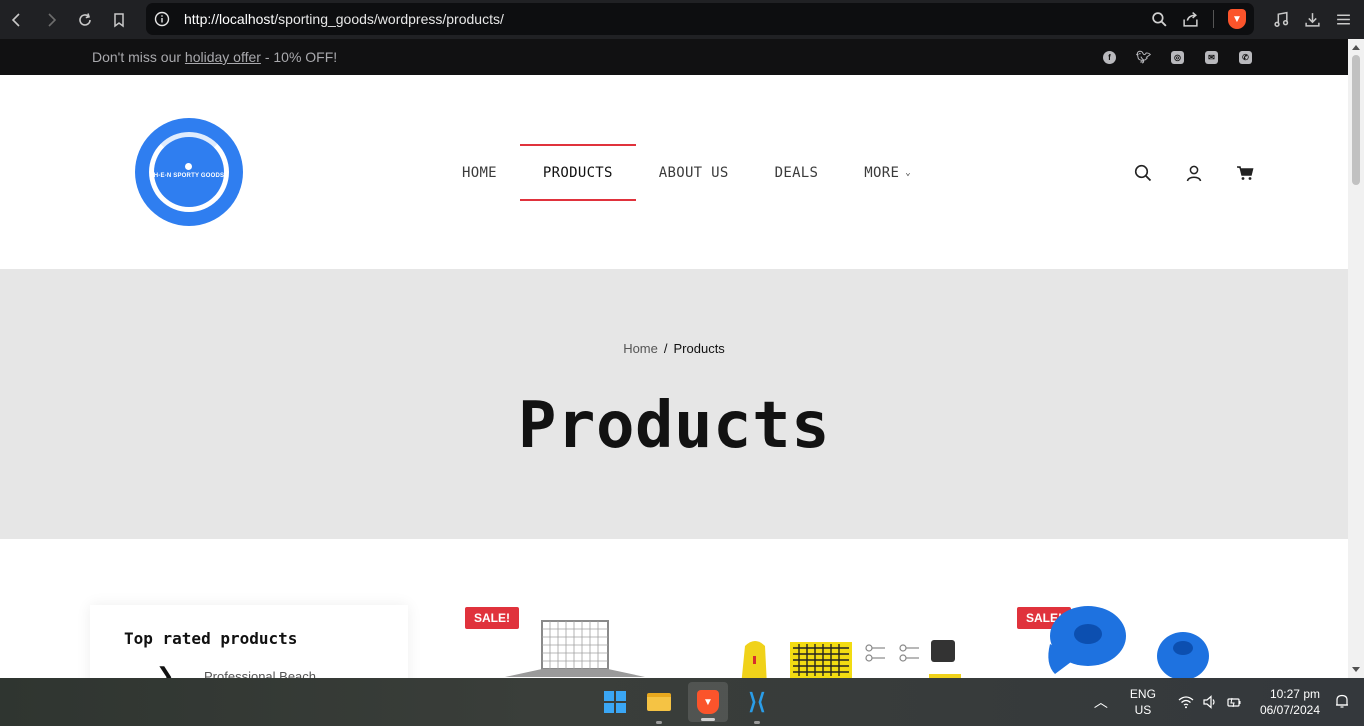  I want to click on brave-logo-icon: ▼, so click(708, 702).